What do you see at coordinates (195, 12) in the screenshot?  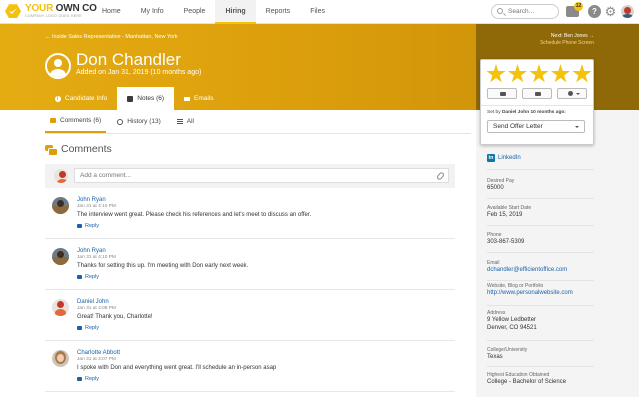 I see `nav-people: People` at bounding box center [195, 12].